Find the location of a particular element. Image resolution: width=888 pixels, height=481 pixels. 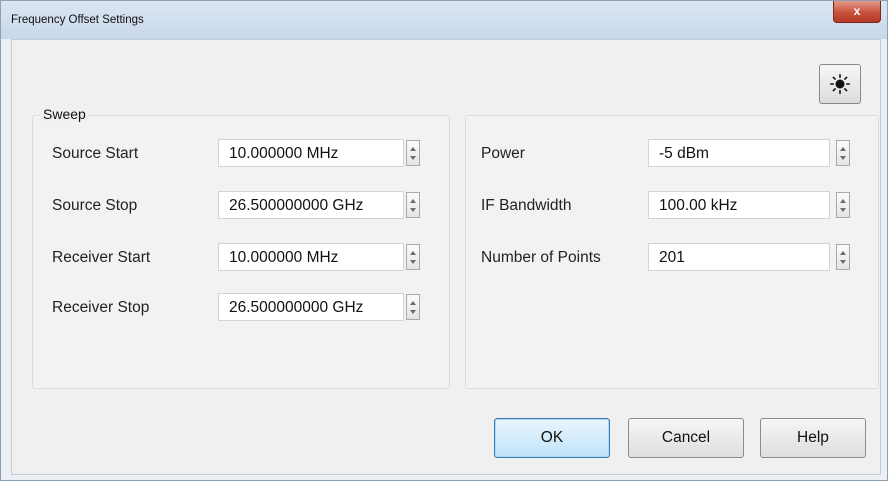

power-label: Power is located at coordinates (503, 153).